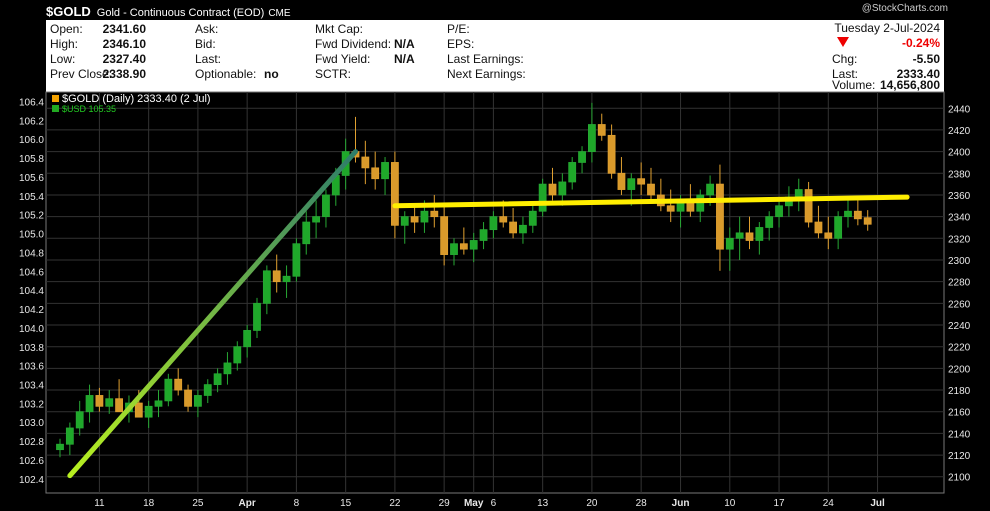 The width and height of the screenshot is (990, 511). I want to click on left-tick-label: 102.6, so click(31, 461).